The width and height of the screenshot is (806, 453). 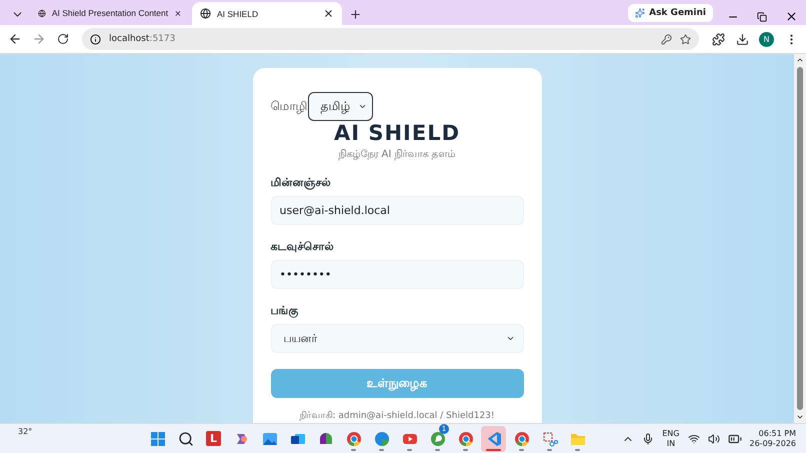 I want to click on windows-icon, so click(x=158, y=438).